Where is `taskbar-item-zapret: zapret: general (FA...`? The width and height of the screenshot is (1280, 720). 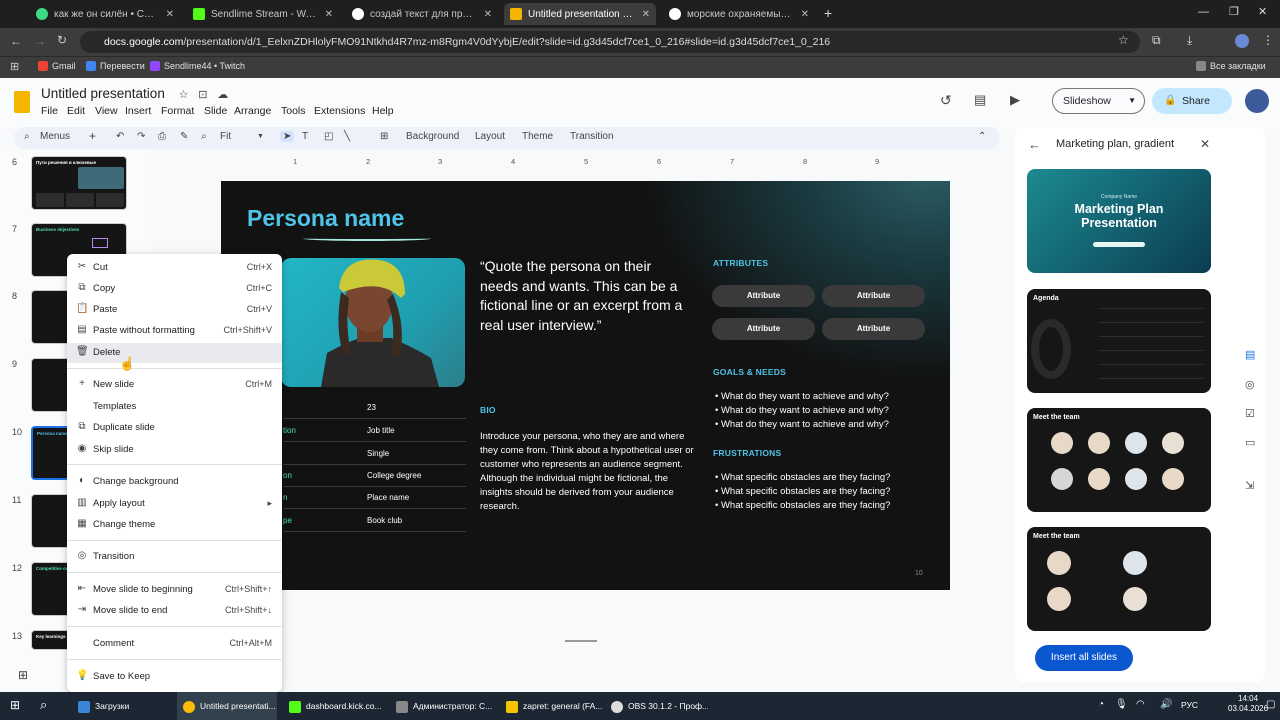 taskbar-item-zapret: zapret: general (FA... is located at coordinates (551, 706).